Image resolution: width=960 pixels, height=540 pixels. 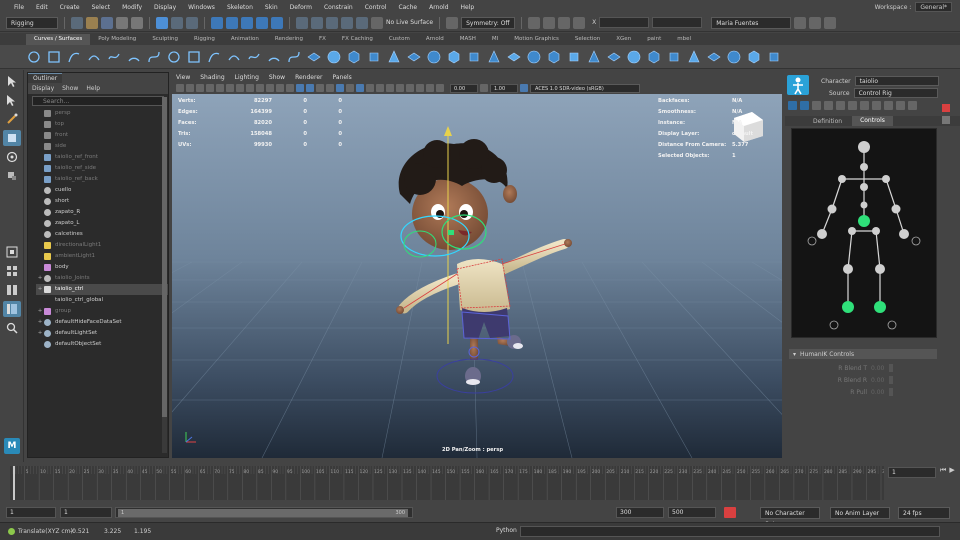 What do you see at coordinates (340, 88) in the screenshot?
I see `textured-icon` at bounding box center [340, 88].